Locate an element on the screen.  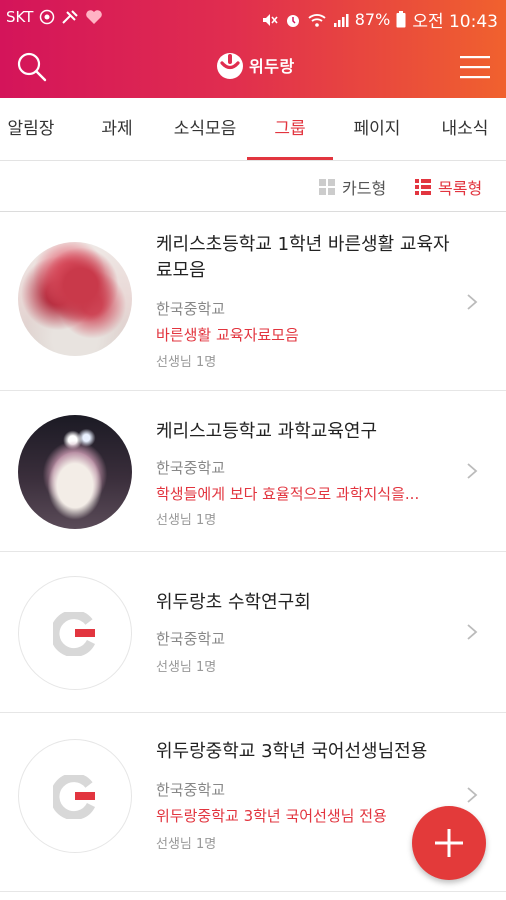
app-logo: 위두랑 is located at coordinates (254, 65).